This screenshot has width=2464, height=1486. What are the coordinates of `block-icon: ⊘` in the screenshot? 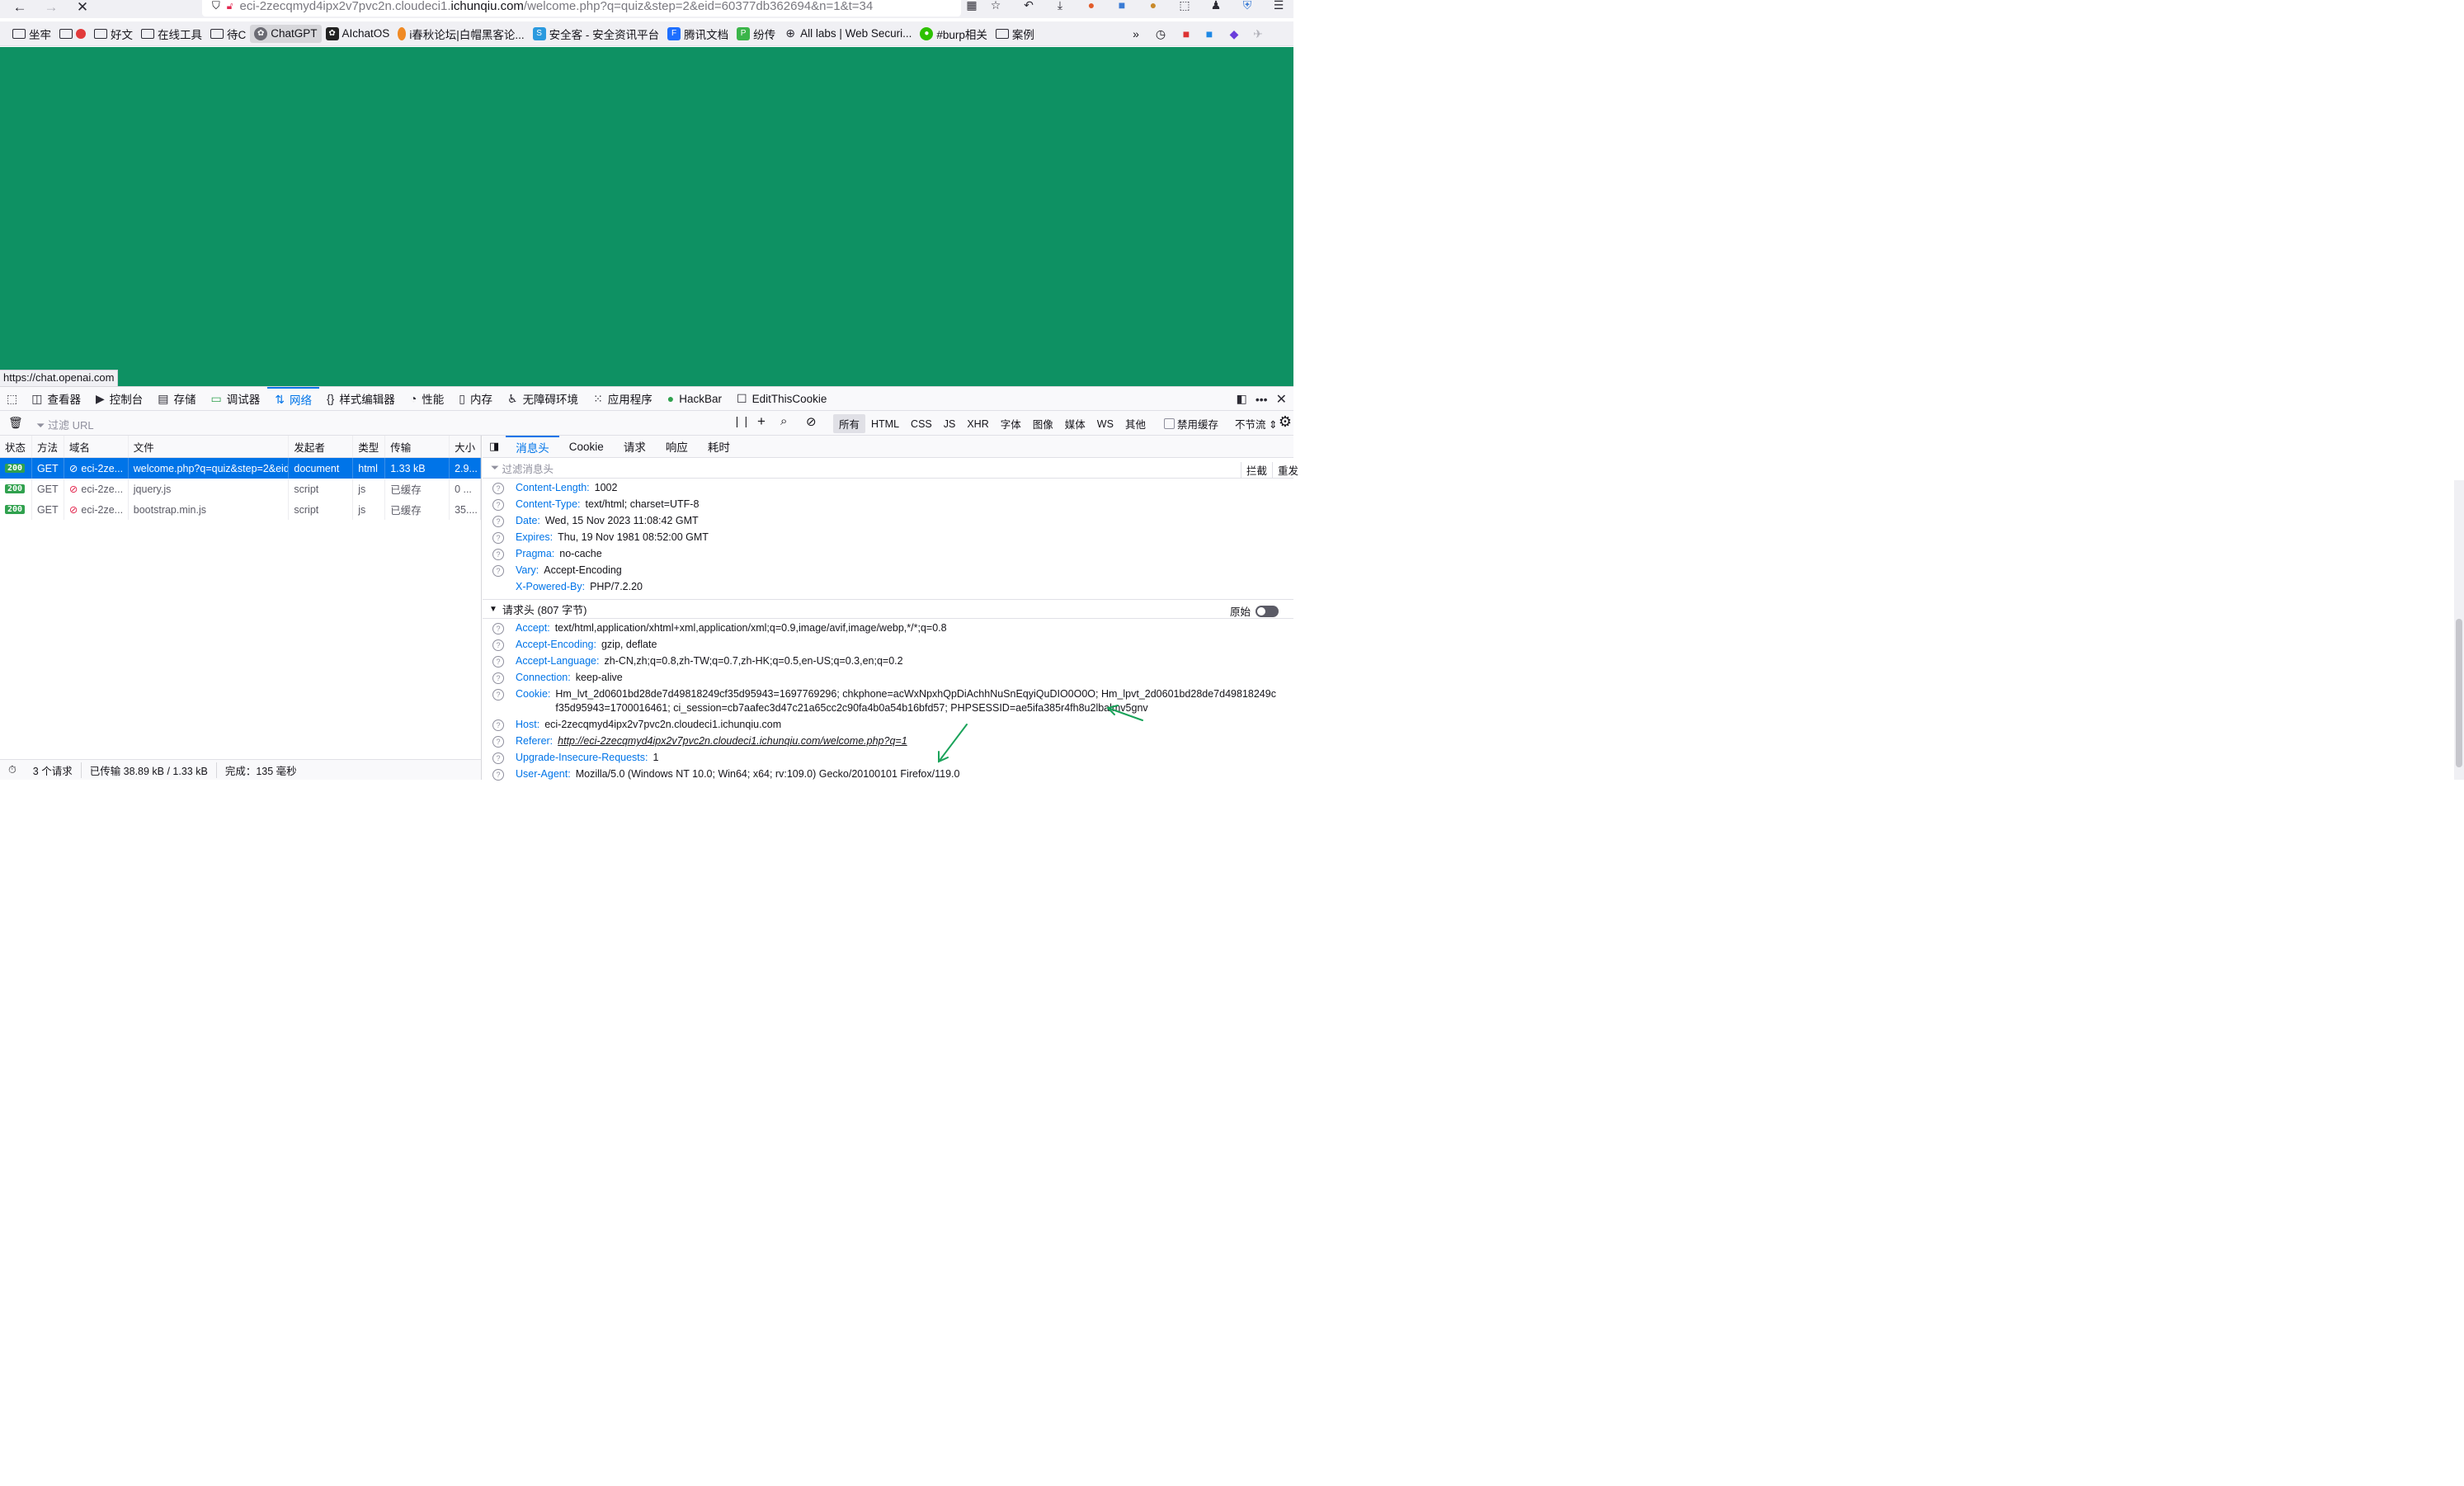 It's located at (811, 422).